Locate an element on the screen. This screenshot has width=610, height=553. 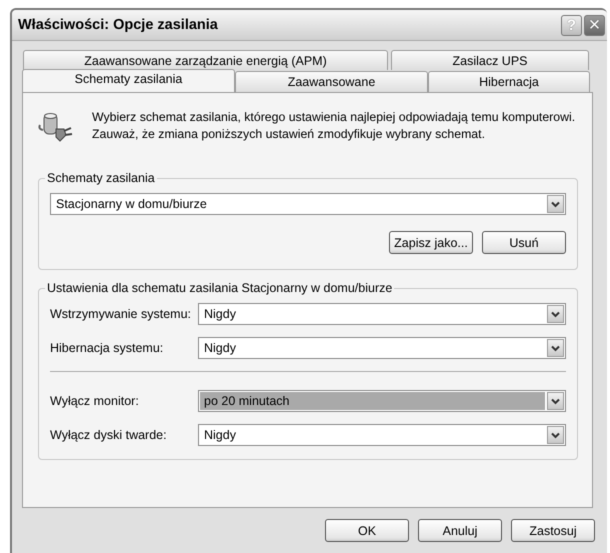
tab: Zaawansowane zarządzanie energią (APM) is located at coordinates (205, 60).